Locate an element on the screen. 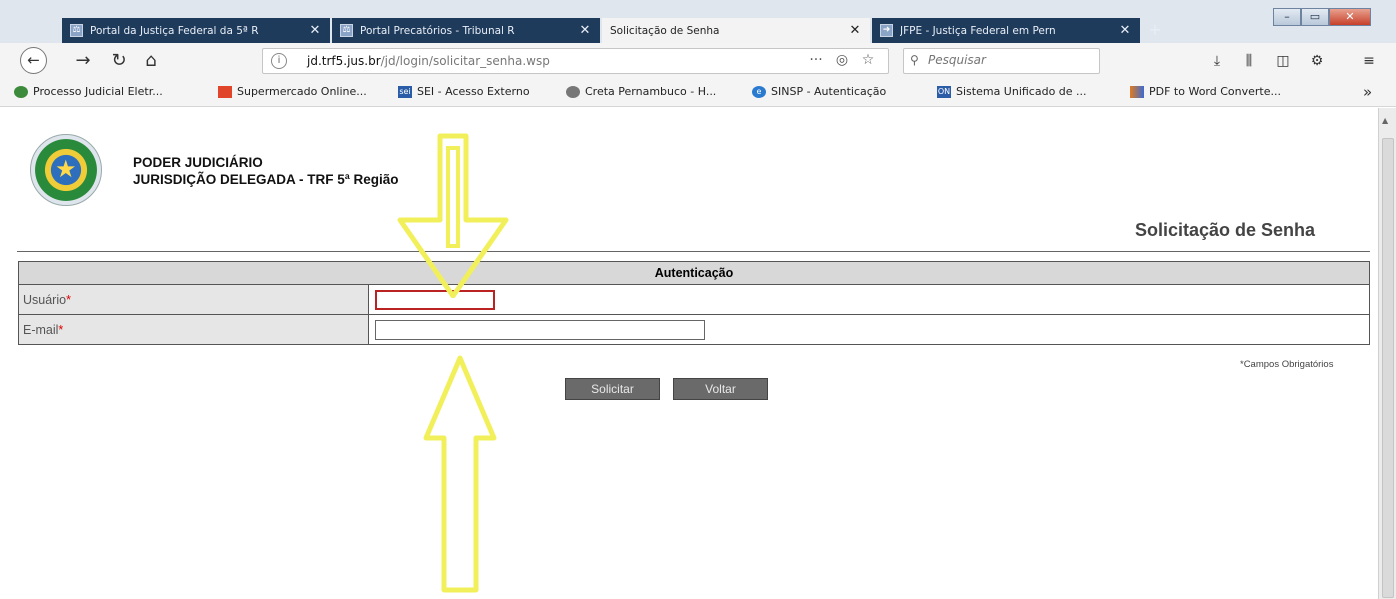  menu-icon: ≡ is located at coordinates (1369, 61).